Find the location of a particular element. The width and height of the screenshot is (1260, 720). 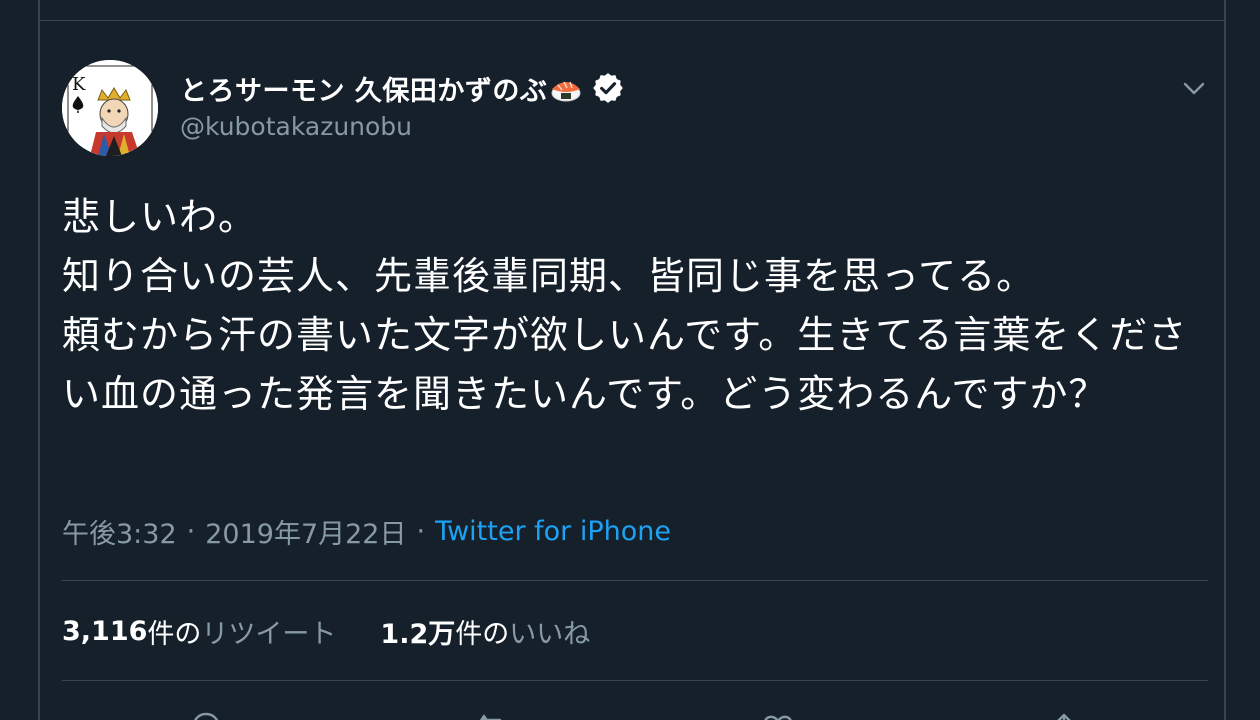

top-divider is located at coordinates (632, 20).